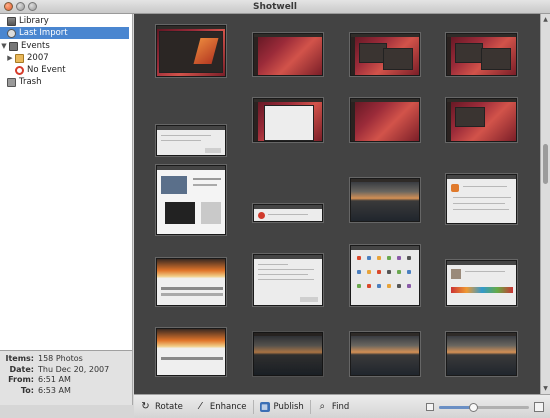 This screenshot has height=418, width=550. I want to click on bottom-toolbar: ↻ Rotate ⁄ Enhance ▦ Publish ⌕ Find, so click(342, 406).